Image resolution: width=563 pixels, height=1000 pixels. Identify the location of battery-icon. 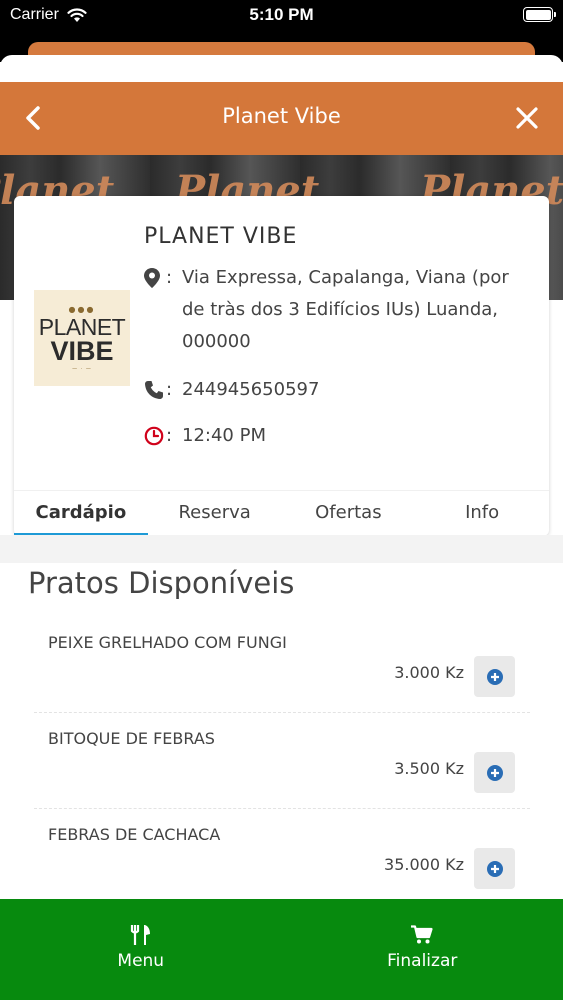
(539, 14).